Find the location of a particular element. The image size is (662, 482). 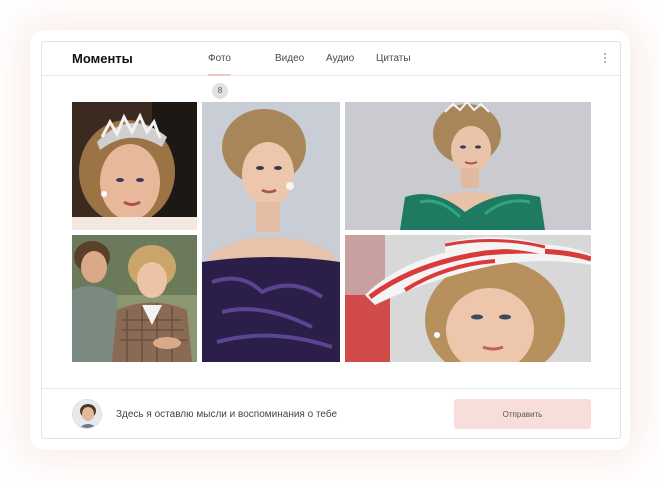

page-title: Моменты is located at coordinates (102, 58).